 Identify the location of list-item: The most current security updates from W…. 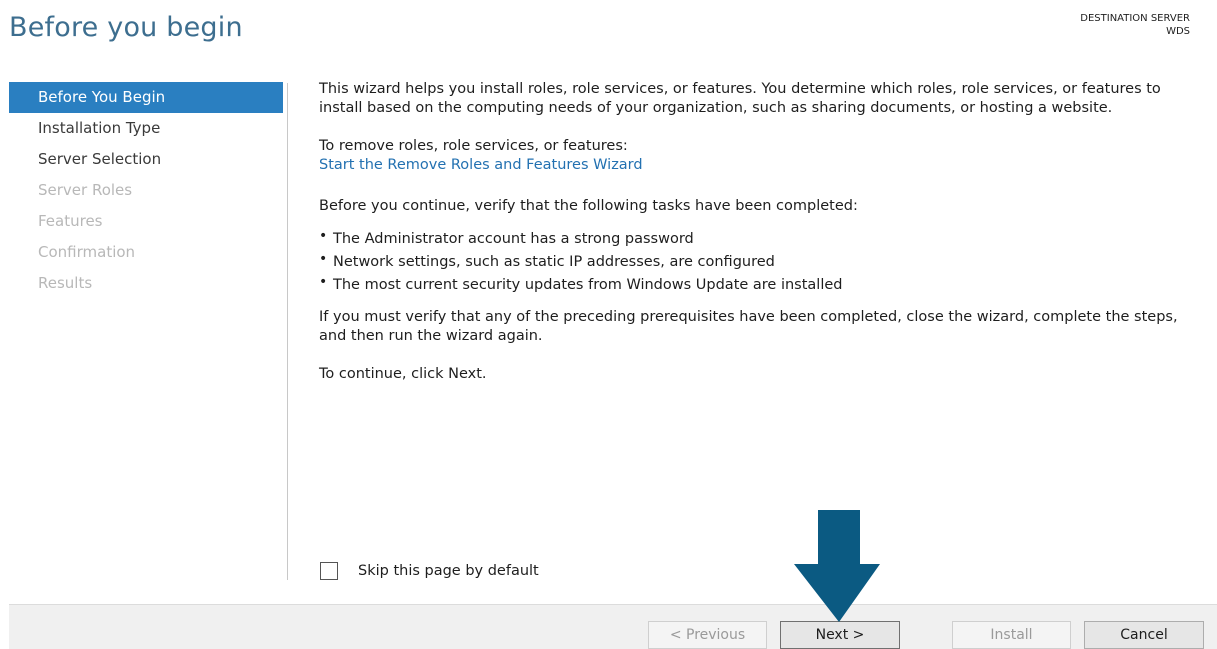
(761, 284).